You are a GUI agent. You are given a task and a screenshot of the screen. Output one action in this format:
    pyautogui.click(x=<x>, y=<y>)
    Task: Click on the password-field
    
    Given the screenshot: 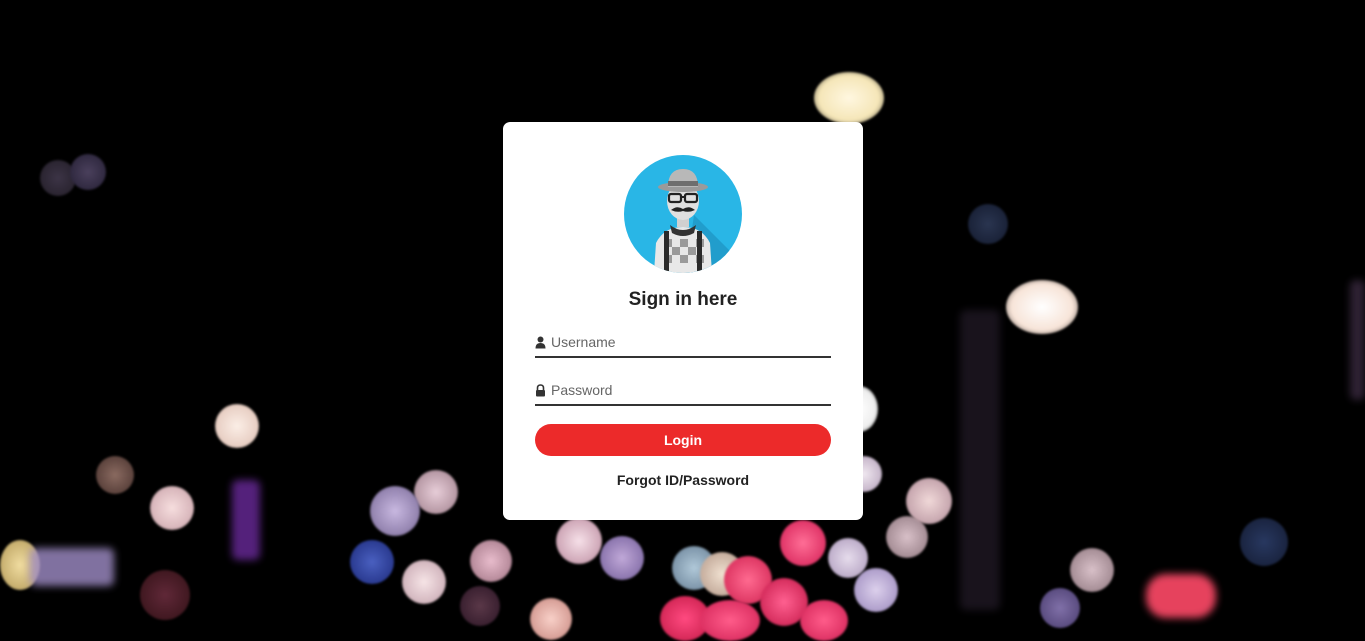 What is the action you would take?
    pyautogui.click(x=683, y=392)
    